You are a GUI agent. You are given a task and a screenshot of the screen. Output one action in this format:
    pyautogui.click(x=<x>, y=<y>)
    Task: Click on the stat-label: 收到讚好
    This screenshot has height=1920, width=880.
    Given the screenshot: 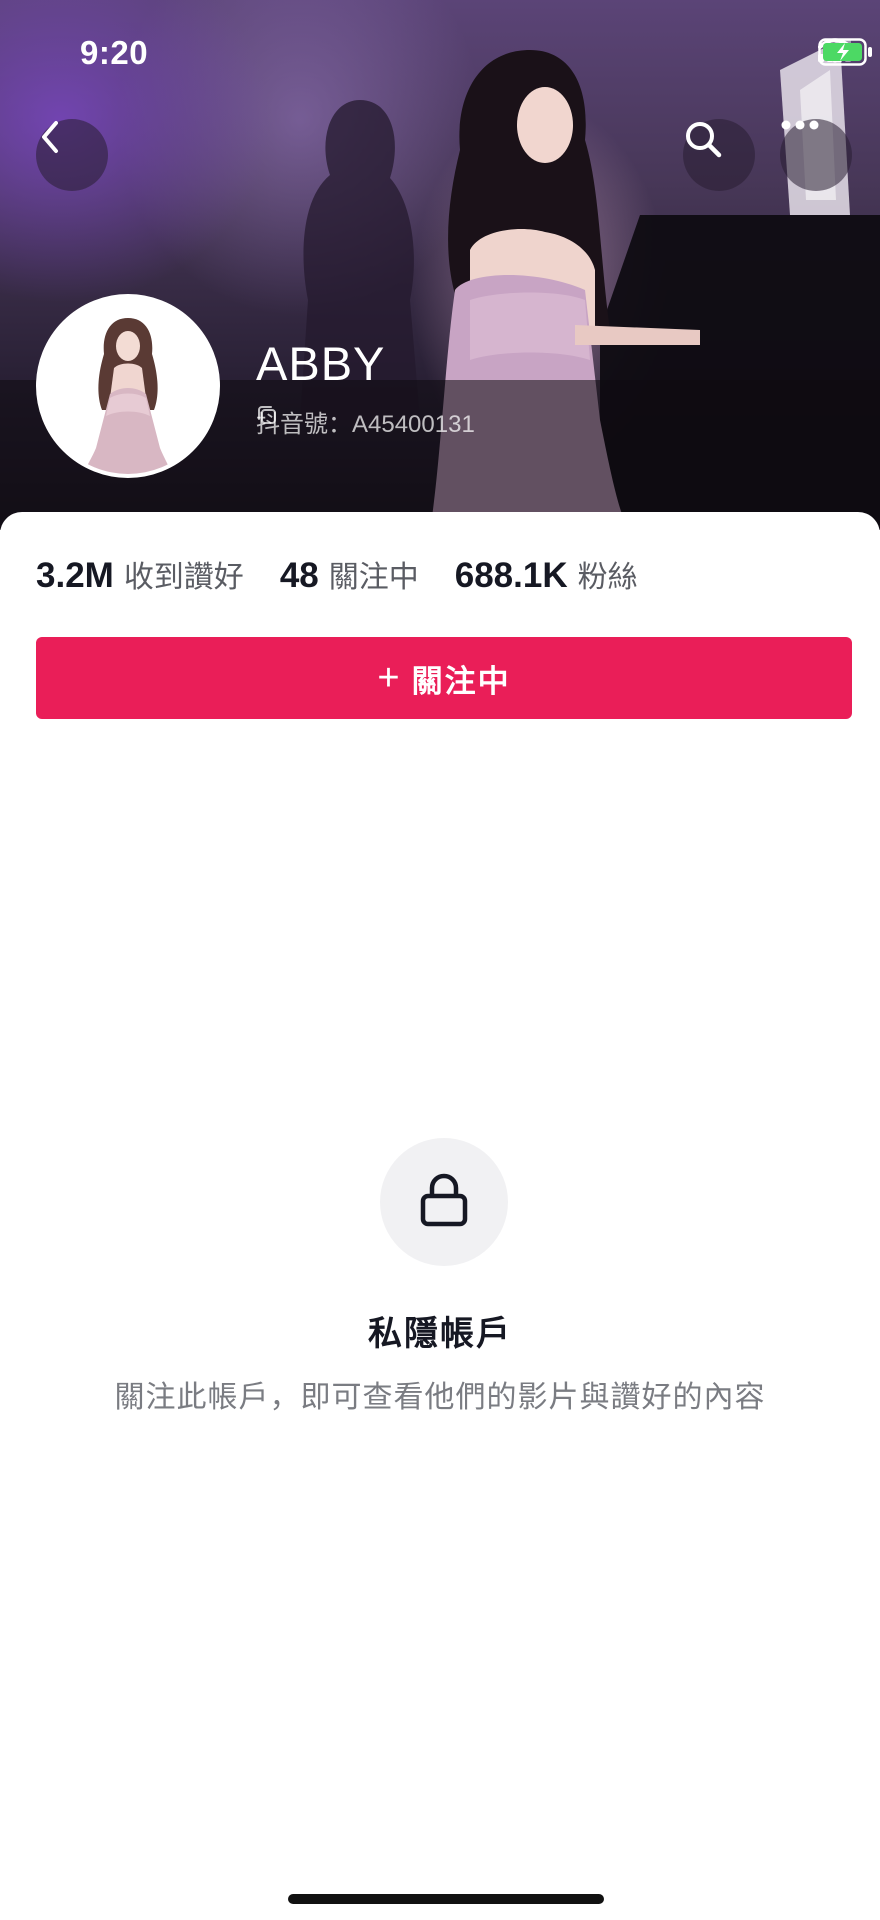 What is the action you would take?
    pyautogui.click(x=183, y=577)
    